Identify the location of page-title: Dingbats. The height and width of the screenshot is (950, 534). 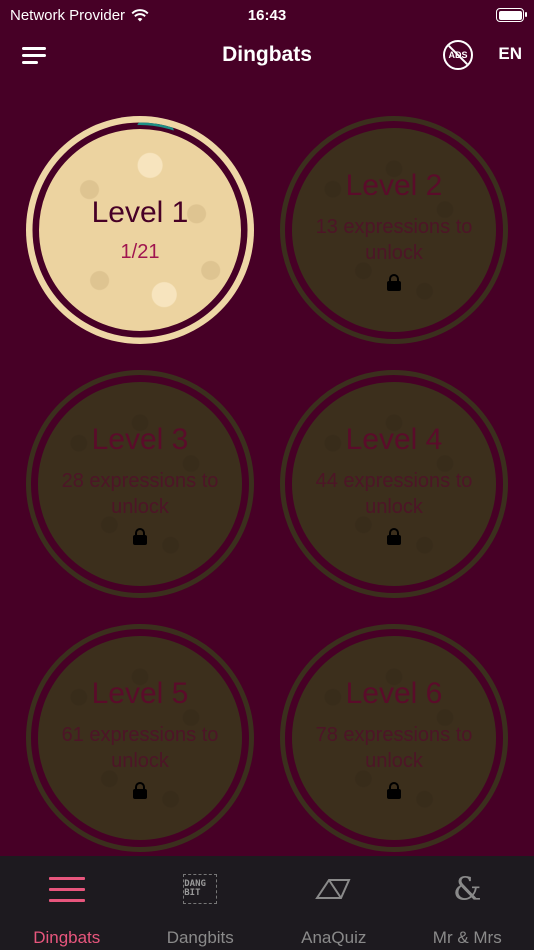
(267, 54).